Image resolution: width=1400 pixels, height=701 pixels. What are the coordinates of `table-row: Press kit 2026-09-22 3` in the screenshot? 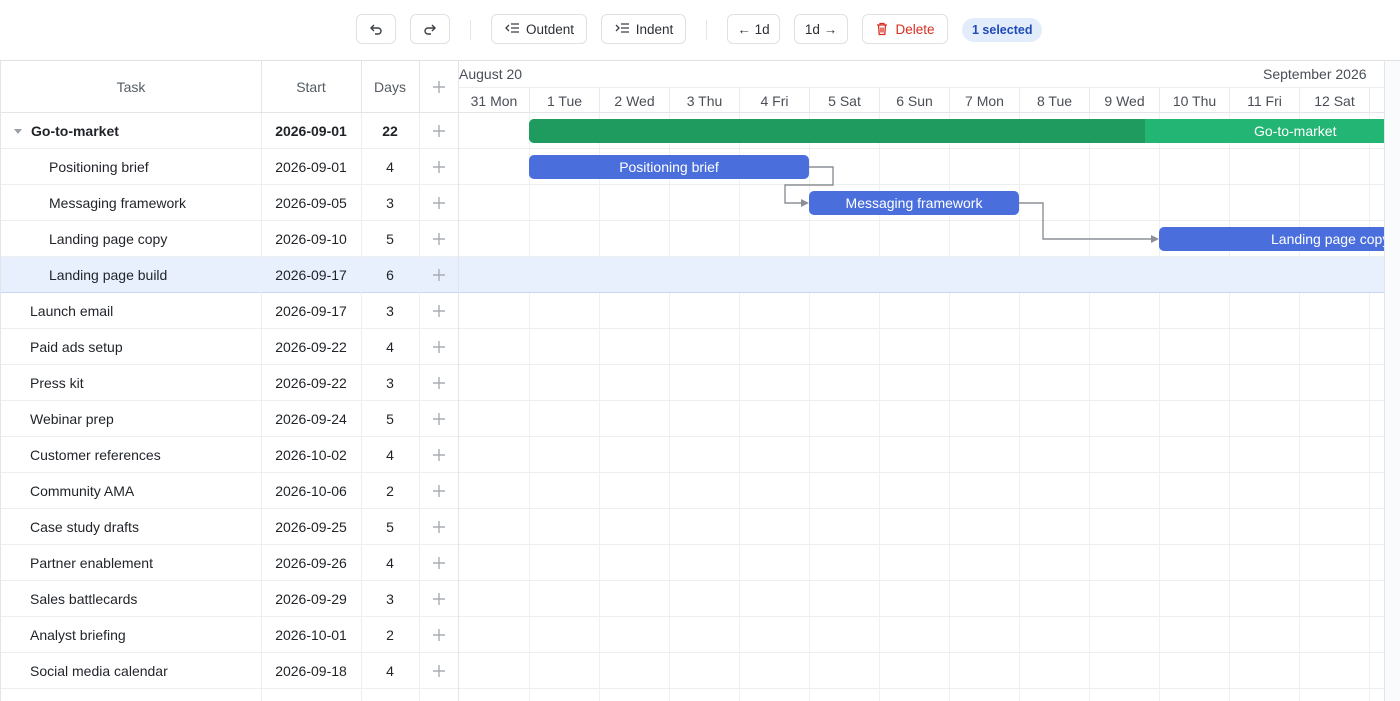 It's located at (230, 383).